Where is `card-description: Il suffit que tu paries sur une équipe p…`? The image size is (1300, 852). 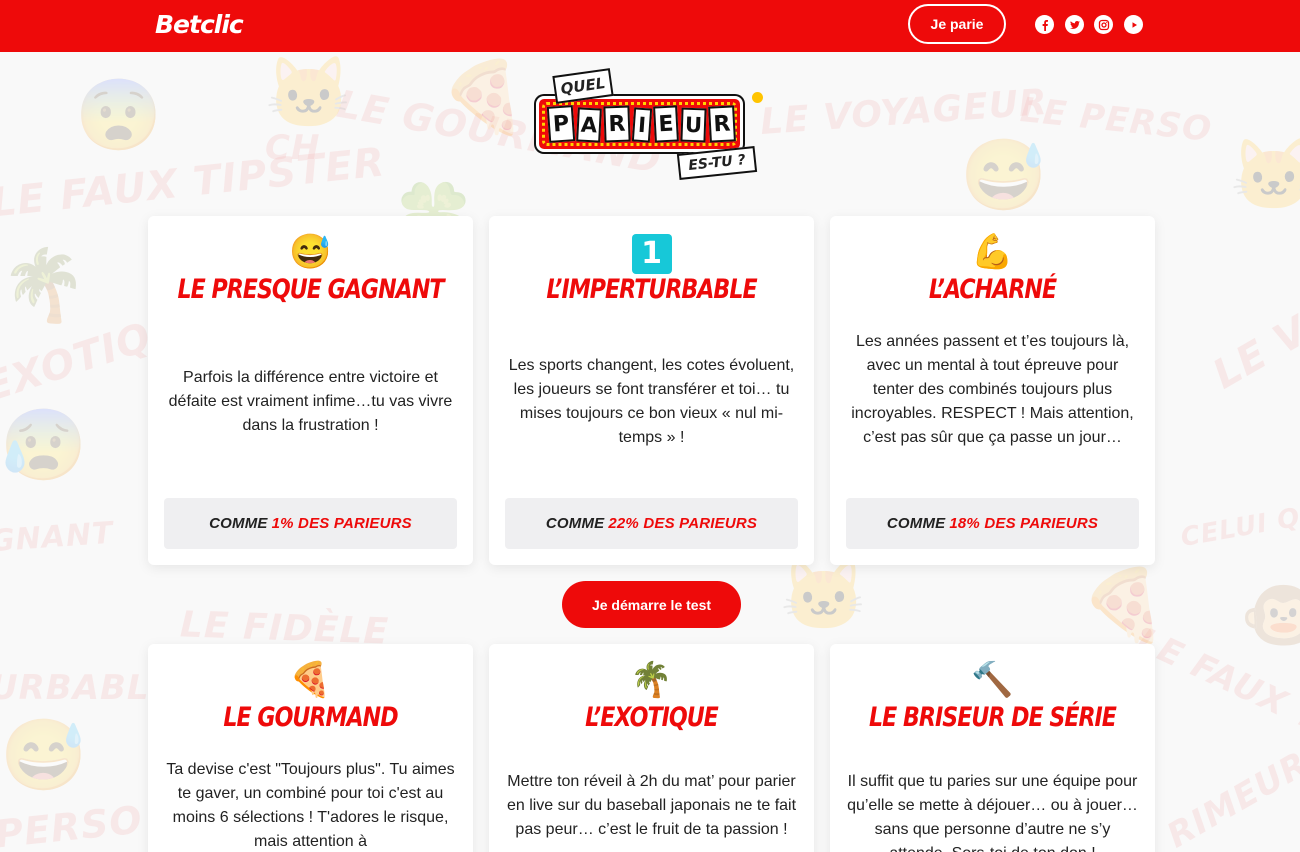
card-description: Il suffit que tu paries sur une équipe p… is located at coordinates (992, 812).